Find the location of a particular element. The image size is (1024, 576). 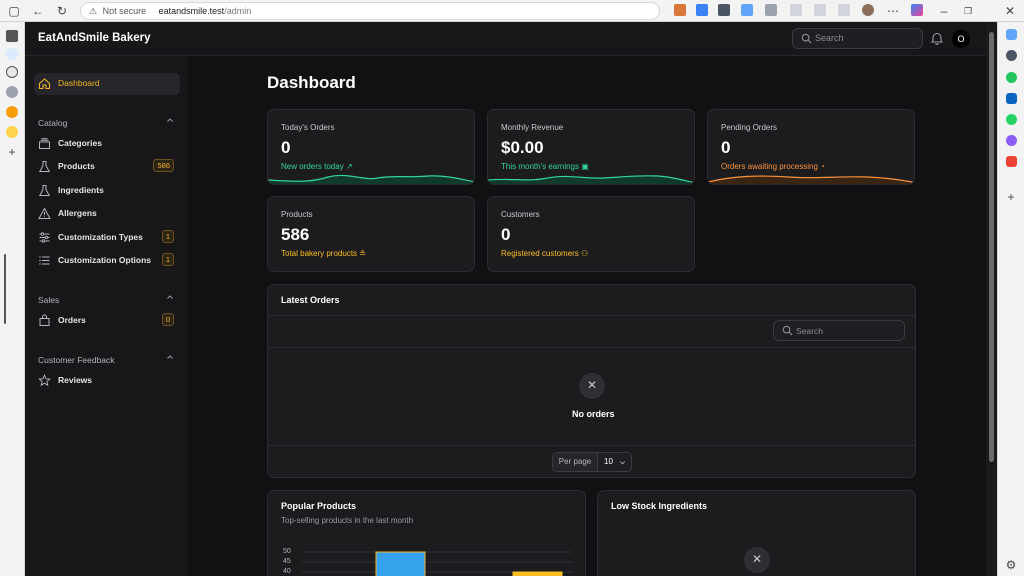

popular-products-chart: 50 45 40 is located at coordinates (426, 561).